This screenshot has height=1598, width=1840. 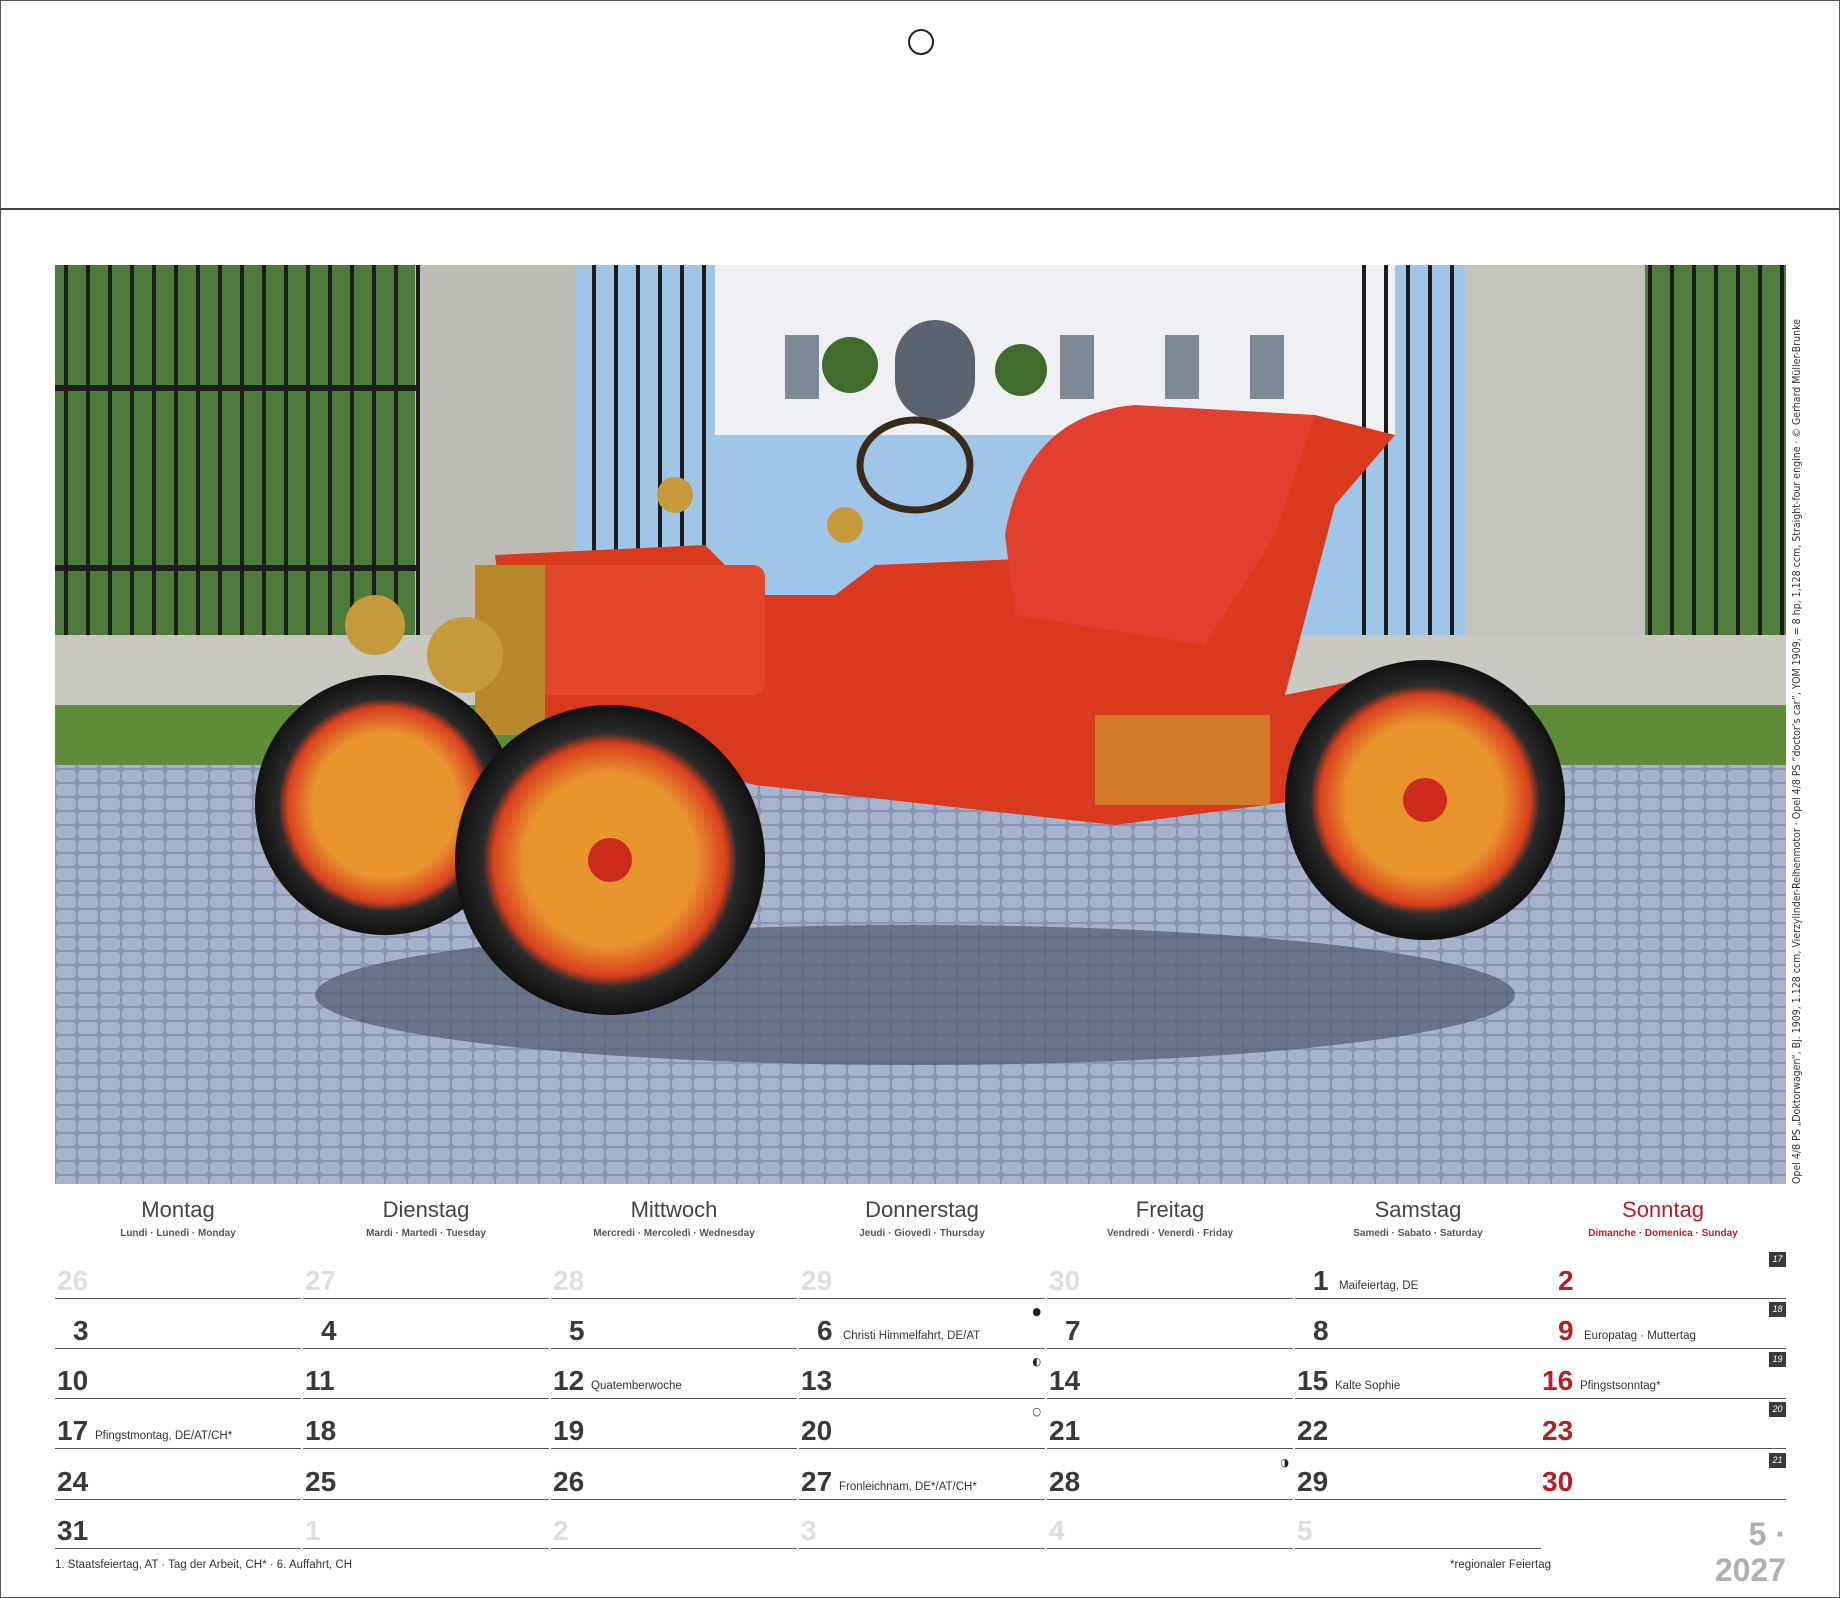 What do you see at coordinates (313, 1530) in the screenshot?
I see `day-number: 1` at bounding box center [313, 1530].